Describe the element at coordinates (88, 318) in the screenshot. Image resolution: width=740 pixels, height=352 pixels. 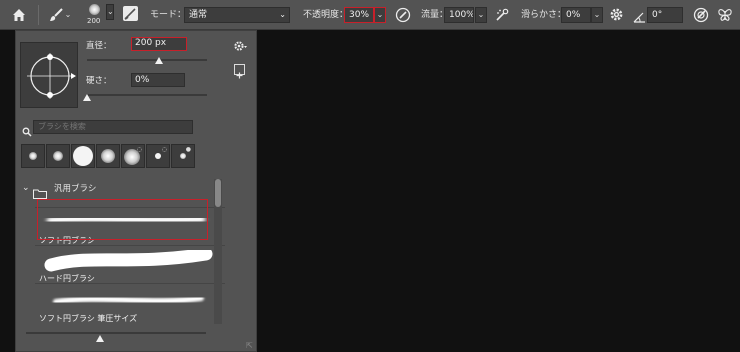
I see `brush-item-label: ソフト円ブラシ 筆圧サイズ` at that location.